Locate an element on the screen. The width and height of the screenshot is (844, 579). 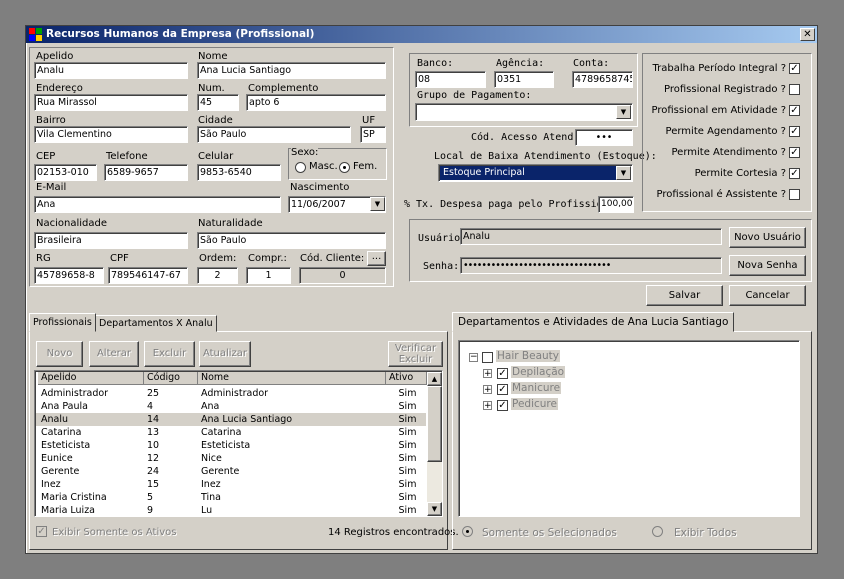
cod-cliente-label: Cód. Cliente: is located at coordinates (332, 258).